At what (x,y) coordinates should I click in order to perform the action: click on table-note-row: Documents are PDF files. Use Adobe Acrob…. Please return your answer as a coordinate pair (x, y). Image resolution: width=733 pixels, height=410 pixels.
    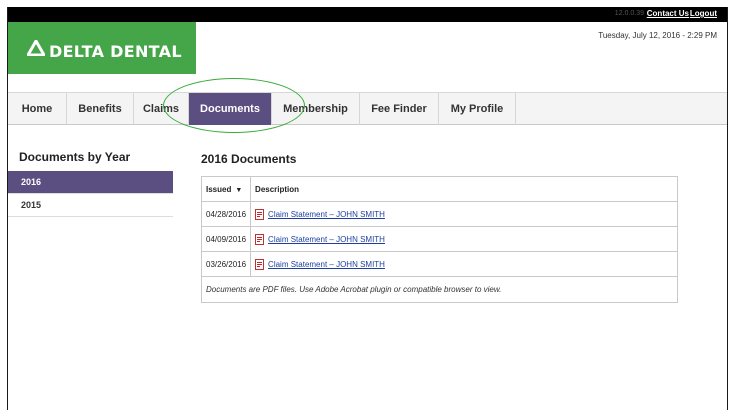
    Looking at the image, I should click on (439, 289).